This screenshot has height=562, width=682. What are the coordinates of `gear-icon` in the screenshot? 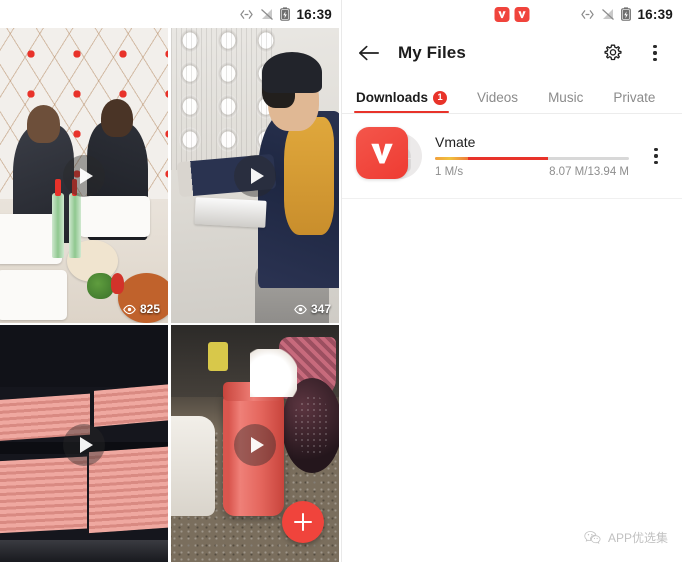 It's located at (613, 52).